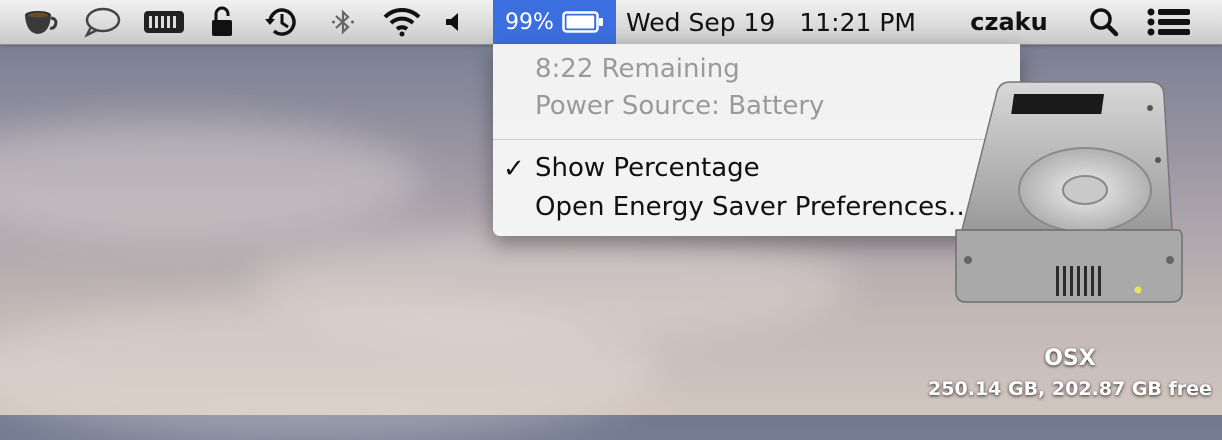  Describe the element at coordinates (1070, 389) in the screenshot. I see `volume-capacity-label: 250.14 GB, 202.87 GB free` at that location.